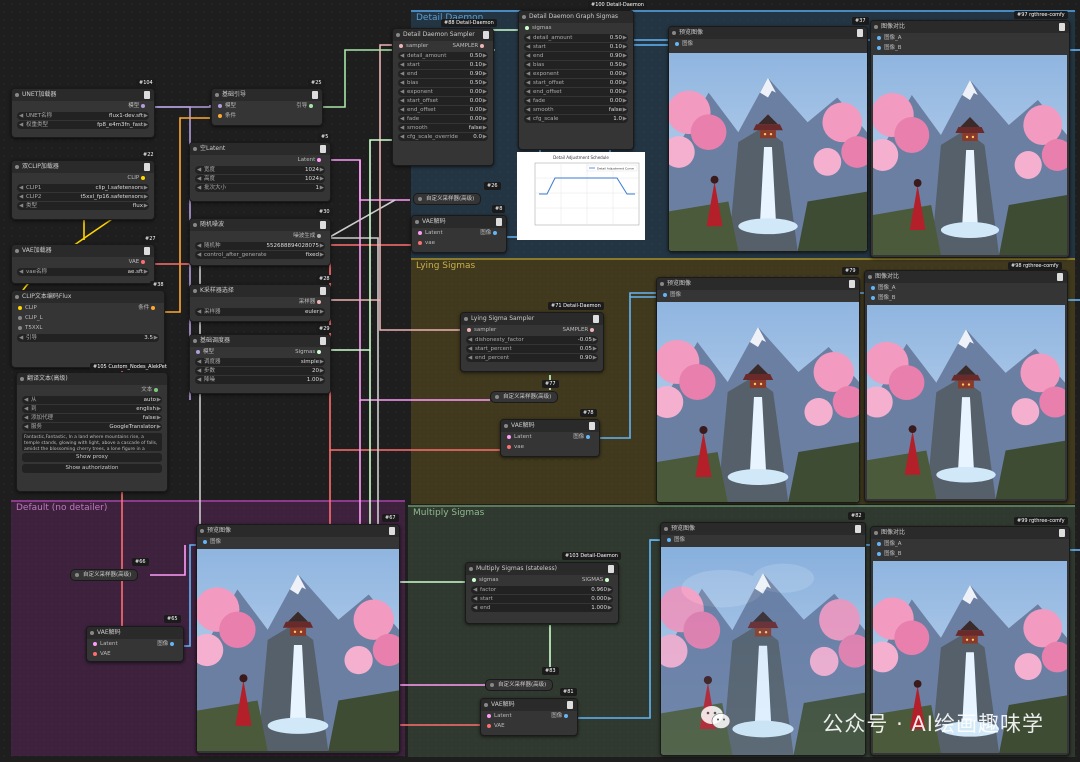  What do you see at coordinates (576, 110) in the screenshot?
I see `param-widget-smooth: ◀ smooth false ▶` at bounding box center [576, 110].